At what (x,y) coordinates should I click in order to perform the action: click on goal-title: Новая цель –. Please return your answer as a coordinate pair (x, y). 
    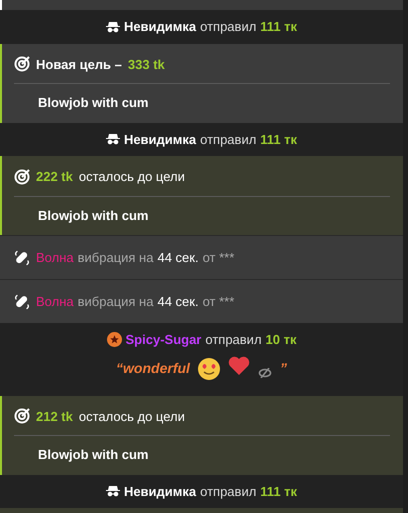
    Looking at the image, I should click on (79, 65).